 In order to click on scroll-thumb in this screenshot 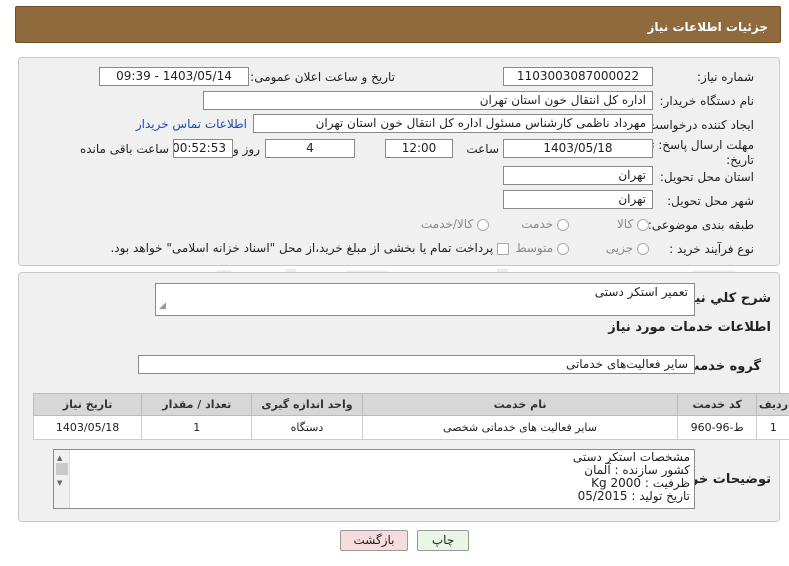, I will do `click(62, 469)`.